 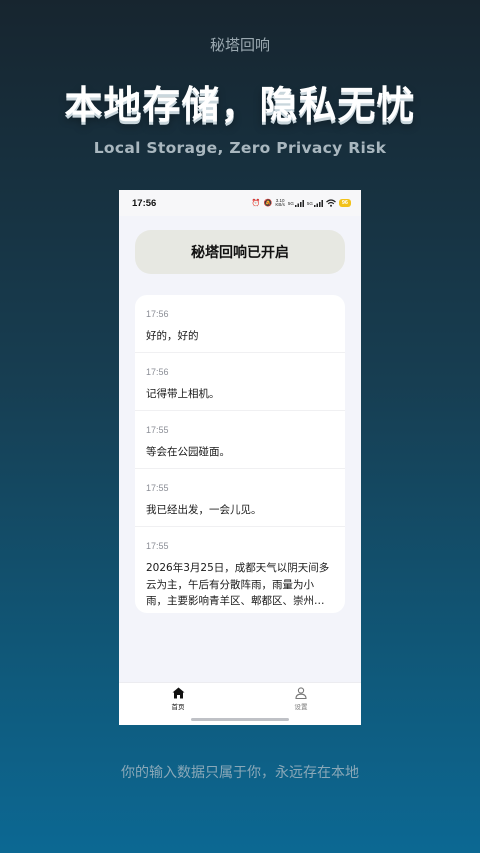 I want to click on signal-2-label: 5G, so click(x=309, y=203).